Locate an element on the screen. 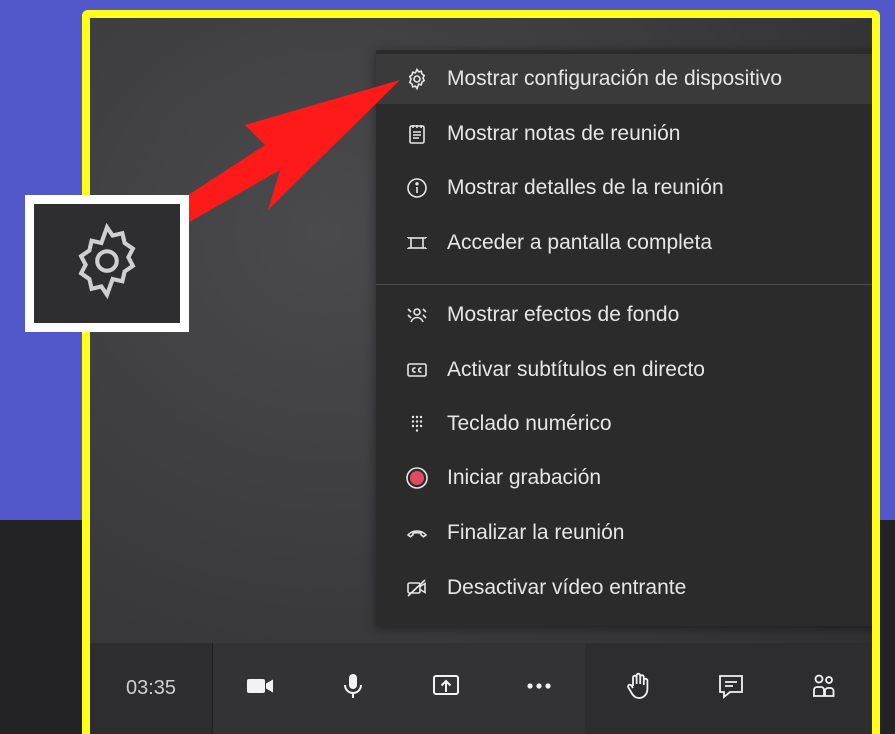 Image resolution: width=895 pixels, height=734 pixels. participants-button is located at coordinates (823, 688).